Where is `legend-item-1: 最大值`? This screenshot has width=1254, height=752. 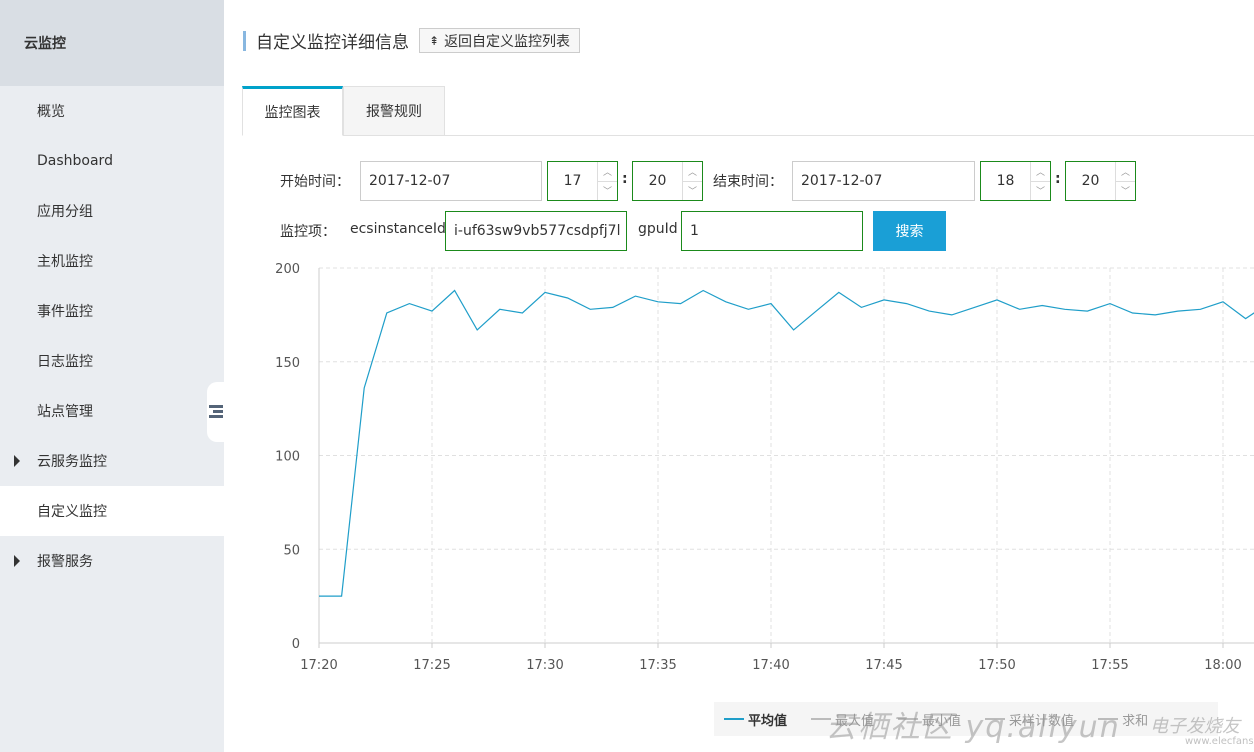 legend-item-1: 最大值 is located at coordinates (842, 719).